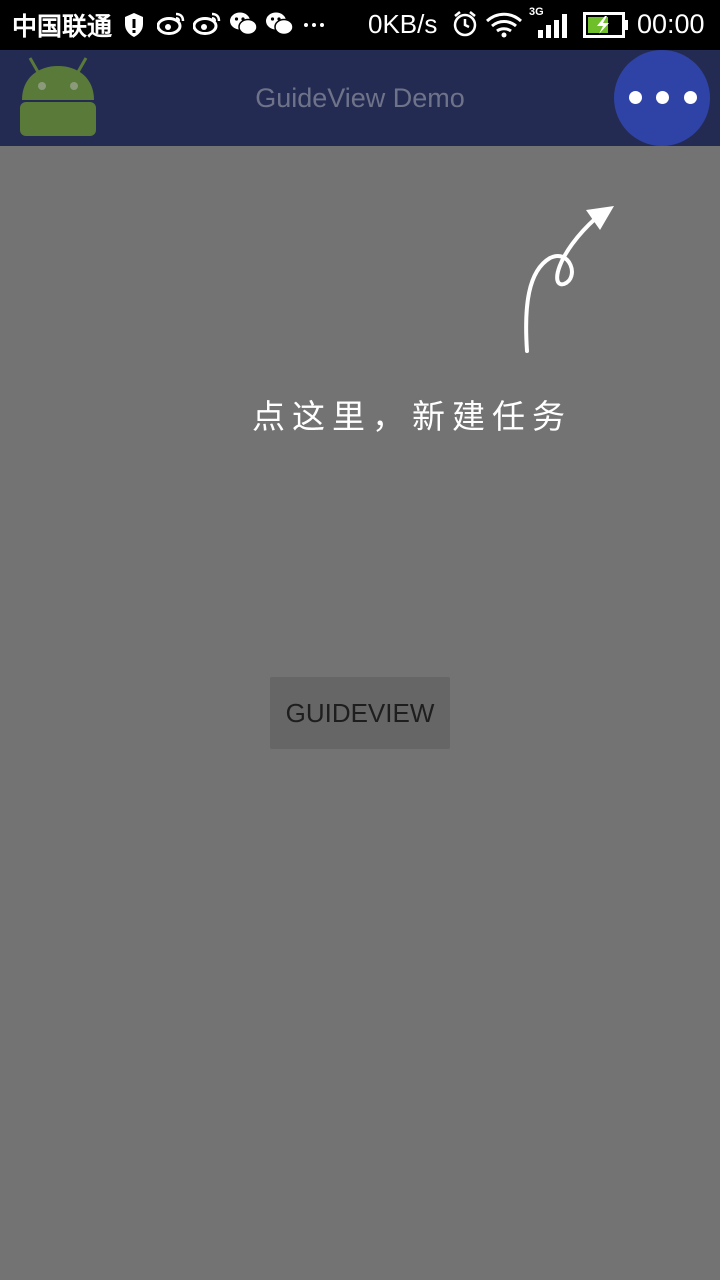 This screenshot has height=1280, width=720. I want to click on signal-icon, so click(552, 26).